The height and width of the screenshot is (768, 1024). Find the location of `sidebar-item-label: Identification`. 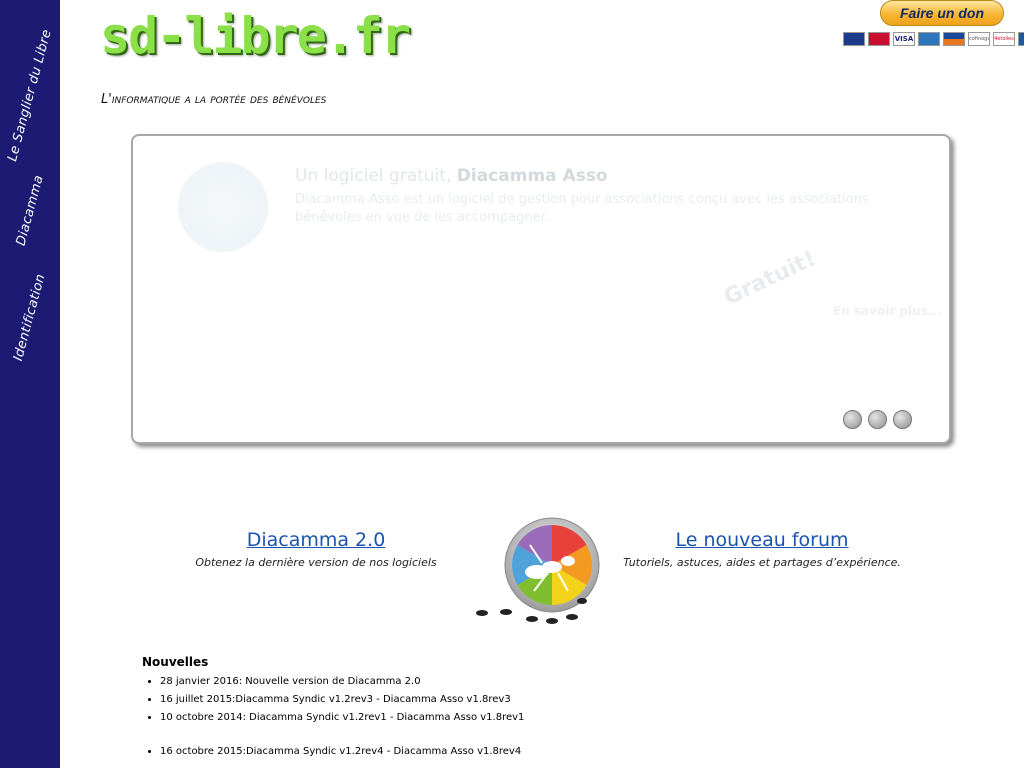

sidebar-item-label: Identification is located at coordinates (30, 317).